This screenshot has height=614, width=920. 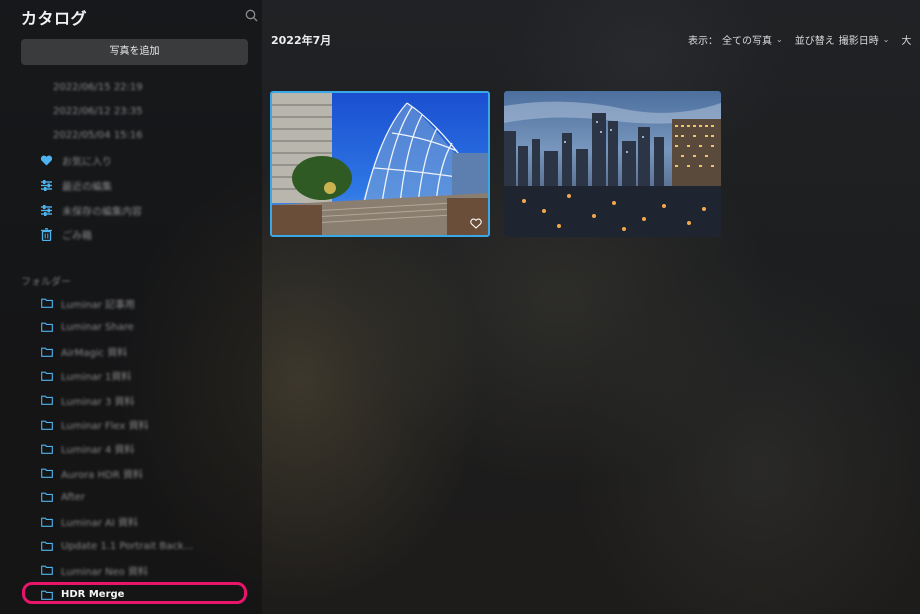 I want to click on folder-item: Luminar Neo 資料, so click(x=94, y=570).